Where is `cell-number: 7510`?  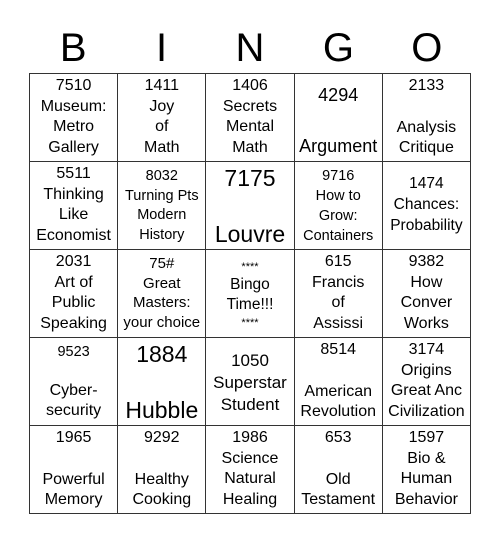
cell-number: 7510 is located at coordinates (73, 85).